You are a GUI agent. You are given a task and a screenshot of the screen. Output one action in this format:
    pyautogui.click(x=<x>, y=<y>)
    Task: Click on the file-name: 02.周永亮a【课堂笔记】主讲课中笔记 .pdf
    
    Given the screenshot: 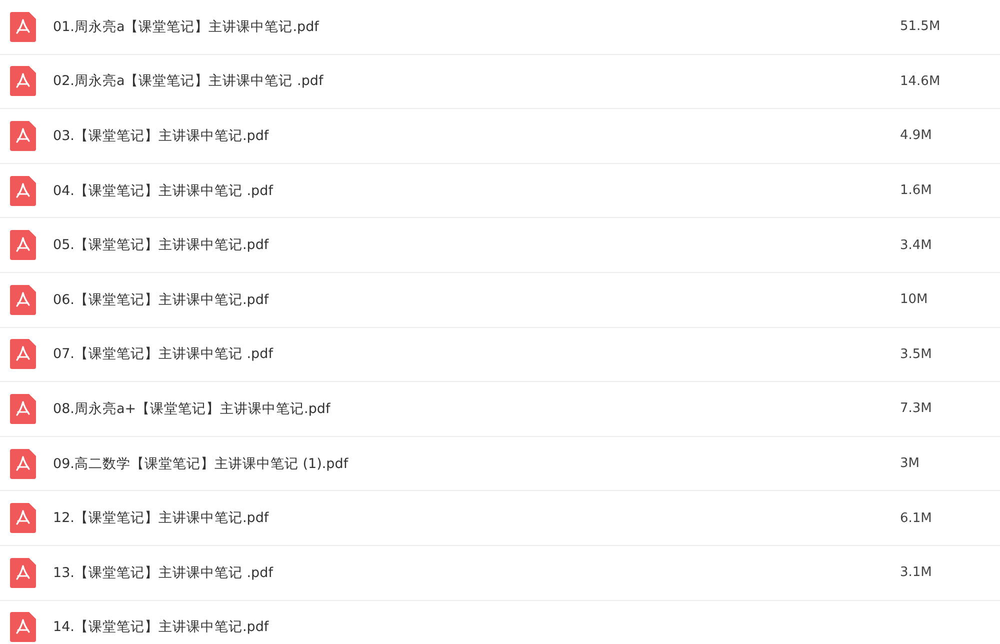 What is the action you would take?
    pyautogui.click(x=476, y=81)
    